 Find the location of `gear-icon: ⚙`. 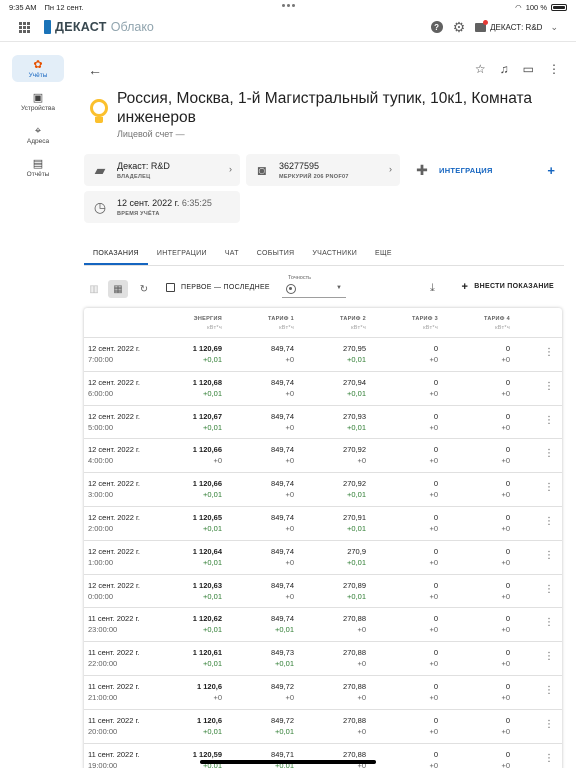

gear-icon: ⚙ is located at coordinates (459, 27).